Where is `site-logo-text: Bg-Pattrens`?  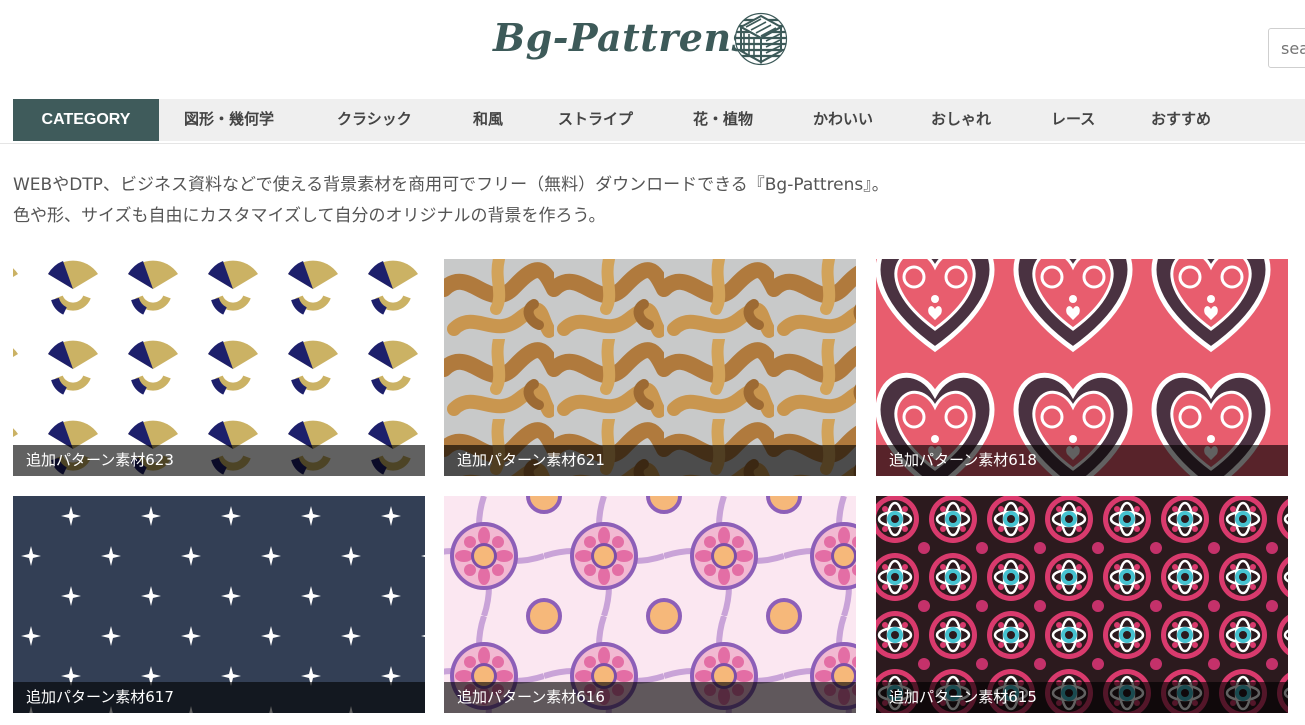 site-logo-text: Bg-Pattrens is located at coordinates (623, 38).